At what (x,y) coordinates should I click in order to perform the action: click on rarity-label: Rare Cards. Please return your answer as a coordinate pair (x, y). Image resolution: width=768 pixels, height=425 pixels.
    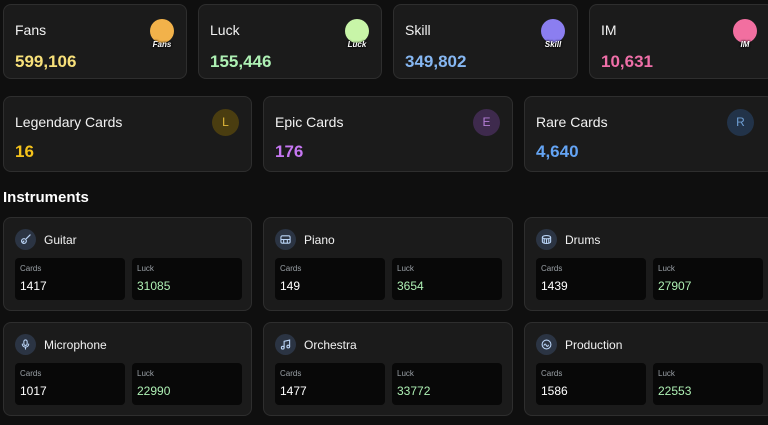
    Looking at the image, I should click on (572, 122).